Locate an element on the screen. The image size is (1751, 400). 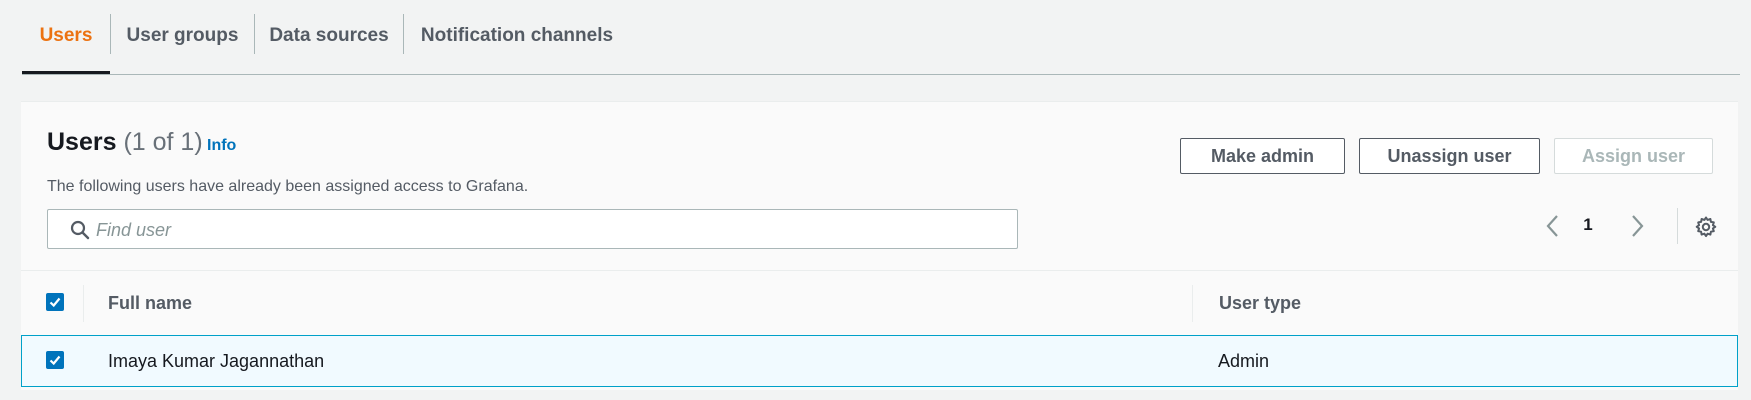
column-header-user-type: User type is located at coordinates (1260, 303).